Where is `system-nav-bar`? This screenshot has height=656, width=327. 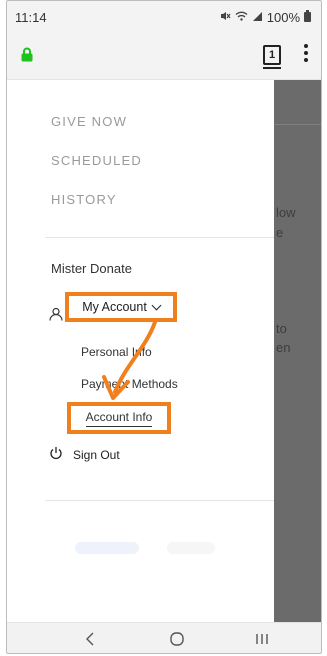
system-nav-bar is located at coordinates (164, 637).